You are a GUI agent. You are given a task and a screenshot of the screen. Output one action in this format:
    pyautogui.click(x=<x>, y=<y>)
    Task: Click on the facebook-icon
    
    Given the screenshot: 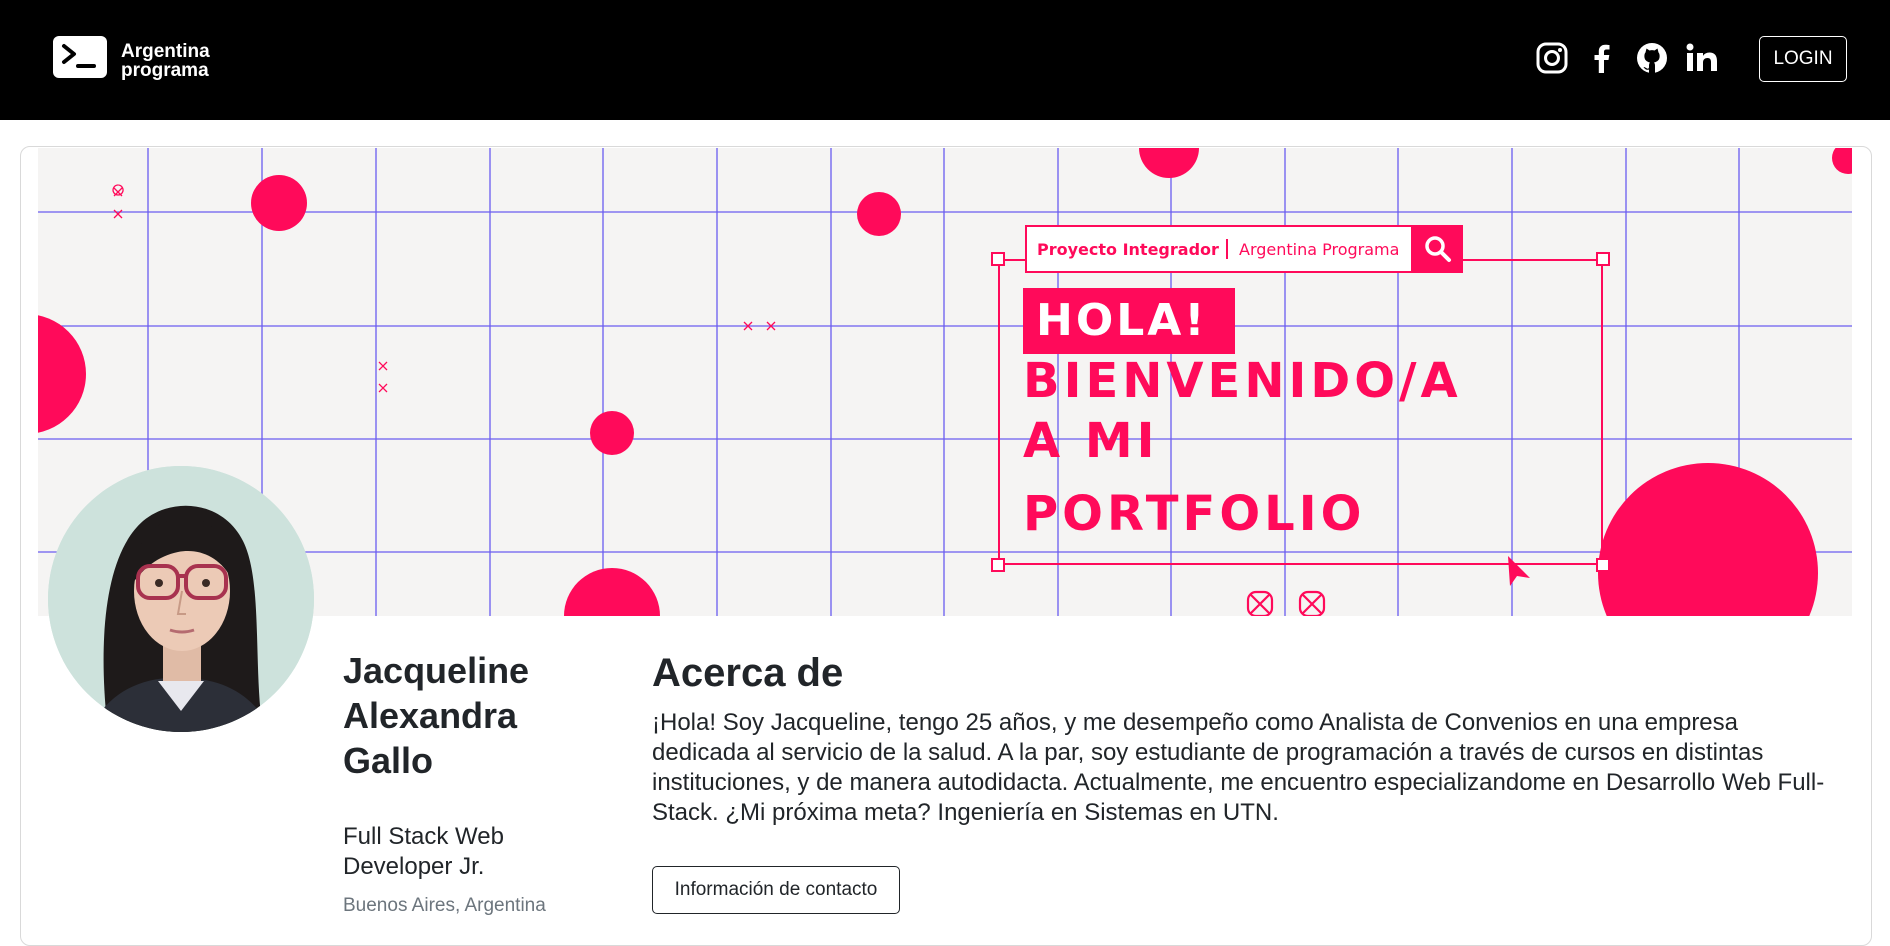 What is the action you would take?
    pyautogui.click(x=1602, y=58)
    